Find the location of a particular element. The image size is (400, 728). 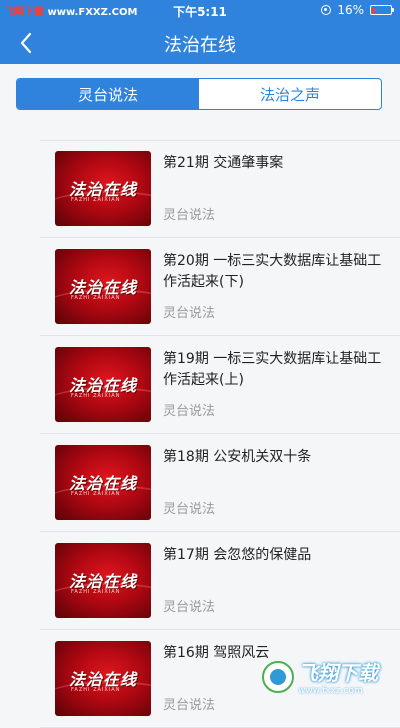

battery-percent: 16% is located at coordinates (350, 10).